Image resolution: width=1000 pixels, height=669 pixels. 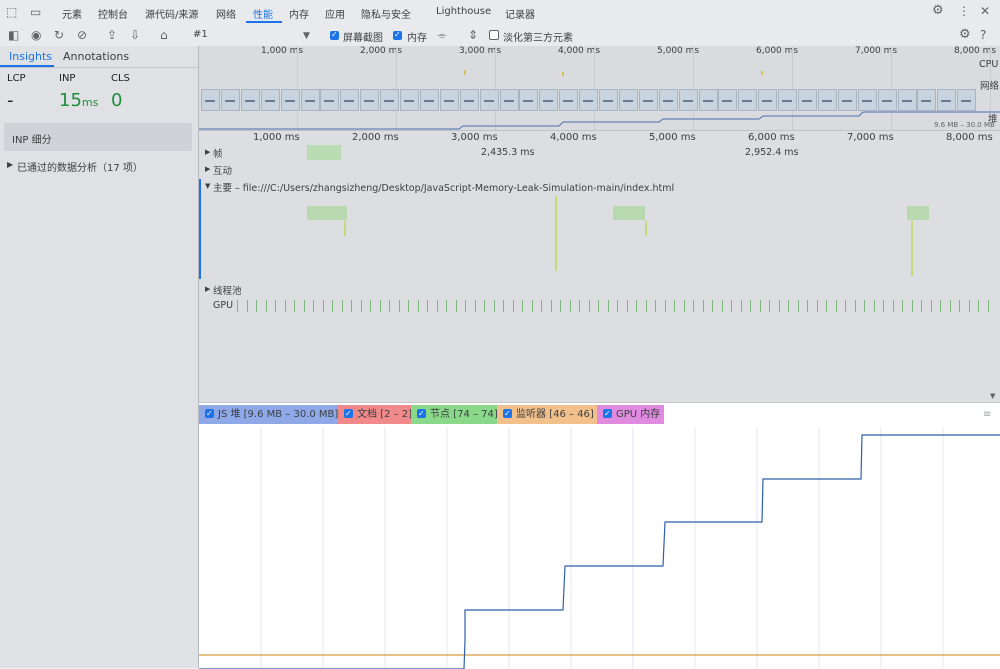 I want to click on resize-handle-icon: ≡, so click(x=987, y=414).